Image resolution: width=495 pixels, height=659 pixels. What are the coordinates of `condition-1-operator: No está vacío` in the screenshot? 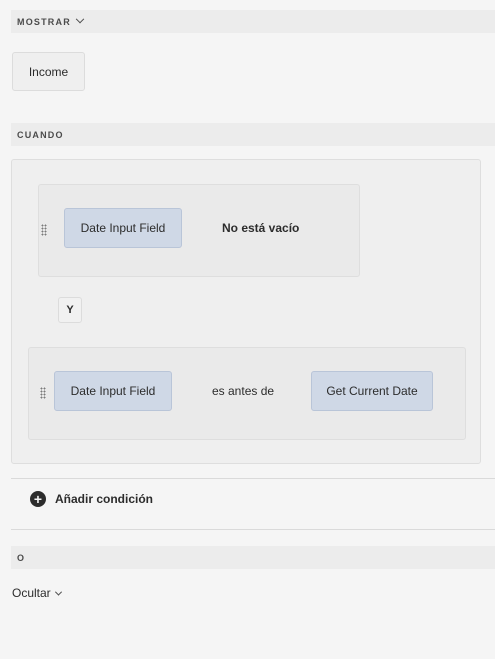 It's located at (260, 228).